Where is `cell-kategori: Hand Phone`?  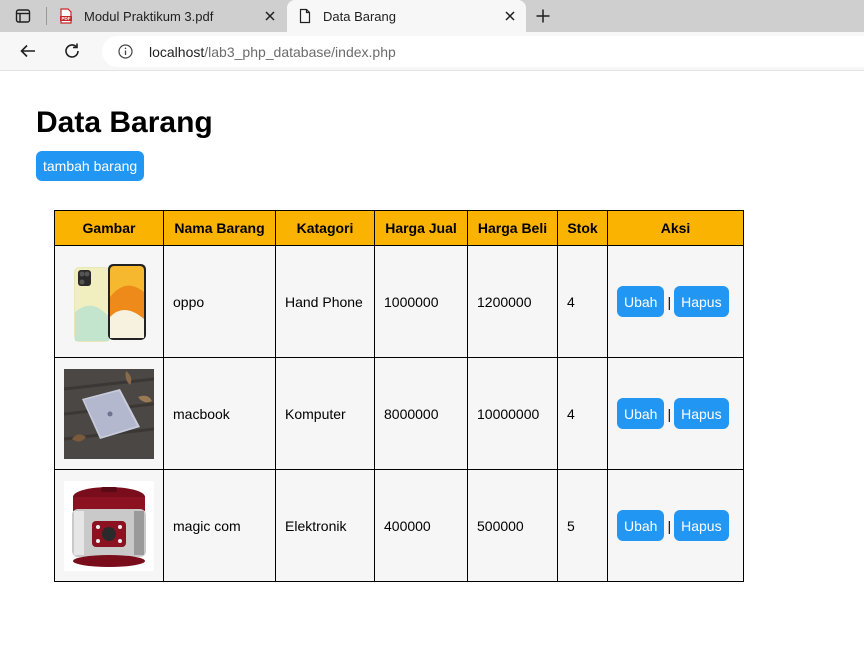 cell-kategori: Hand Phone is located at coordinates (325, 301).